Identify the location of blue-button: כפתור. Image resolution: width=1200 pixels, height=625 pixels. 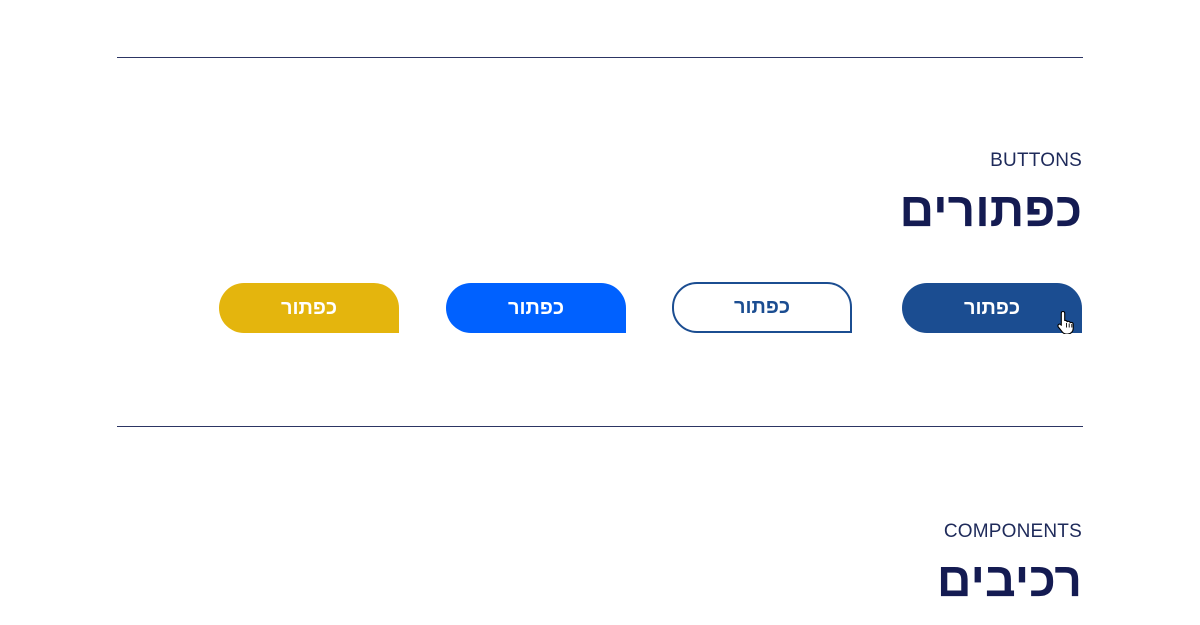
(536, 308).